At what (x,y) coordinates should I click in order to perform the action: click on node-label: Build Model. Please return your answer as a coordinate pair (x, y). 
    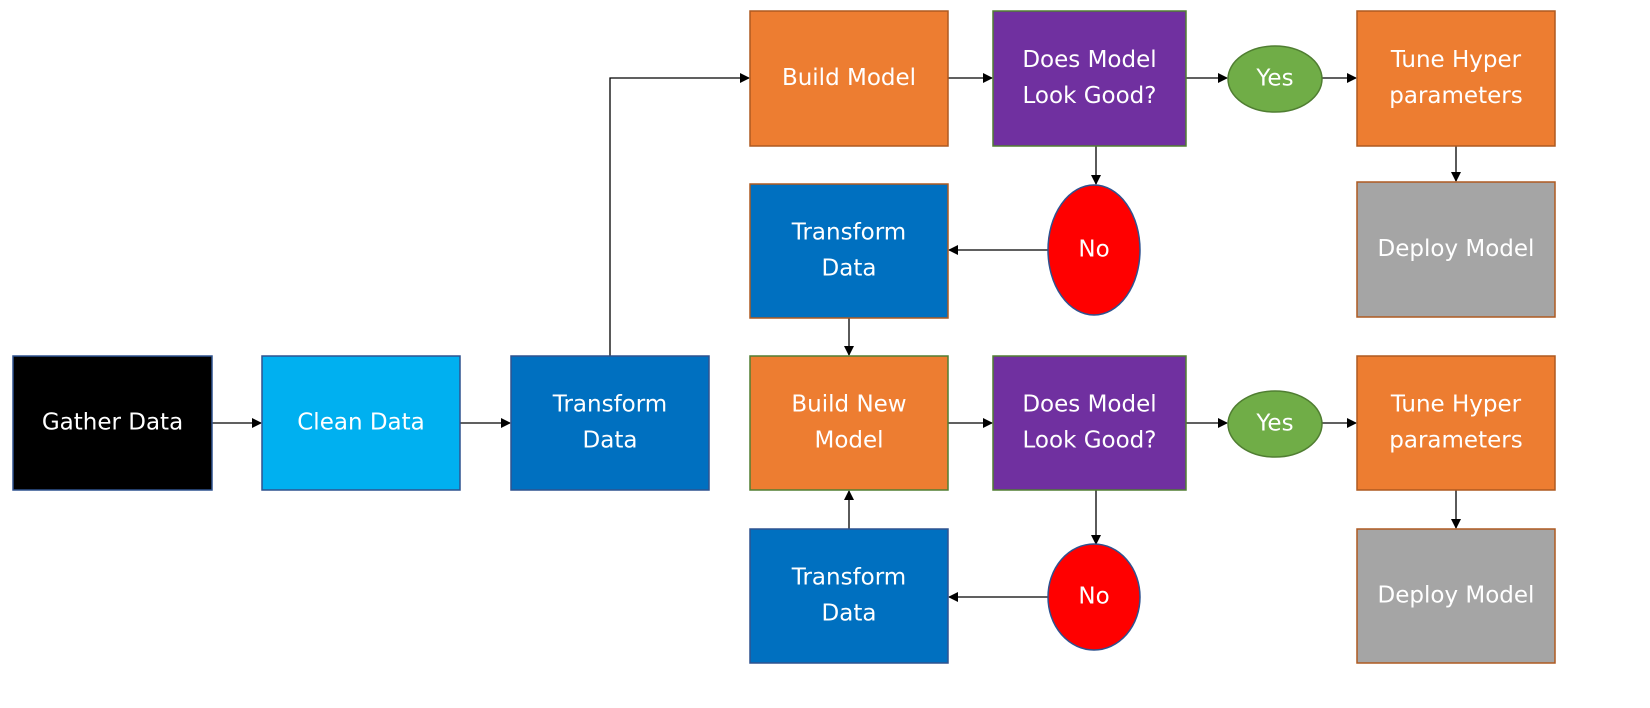
    Looking at the image, I should click on (849, 78).